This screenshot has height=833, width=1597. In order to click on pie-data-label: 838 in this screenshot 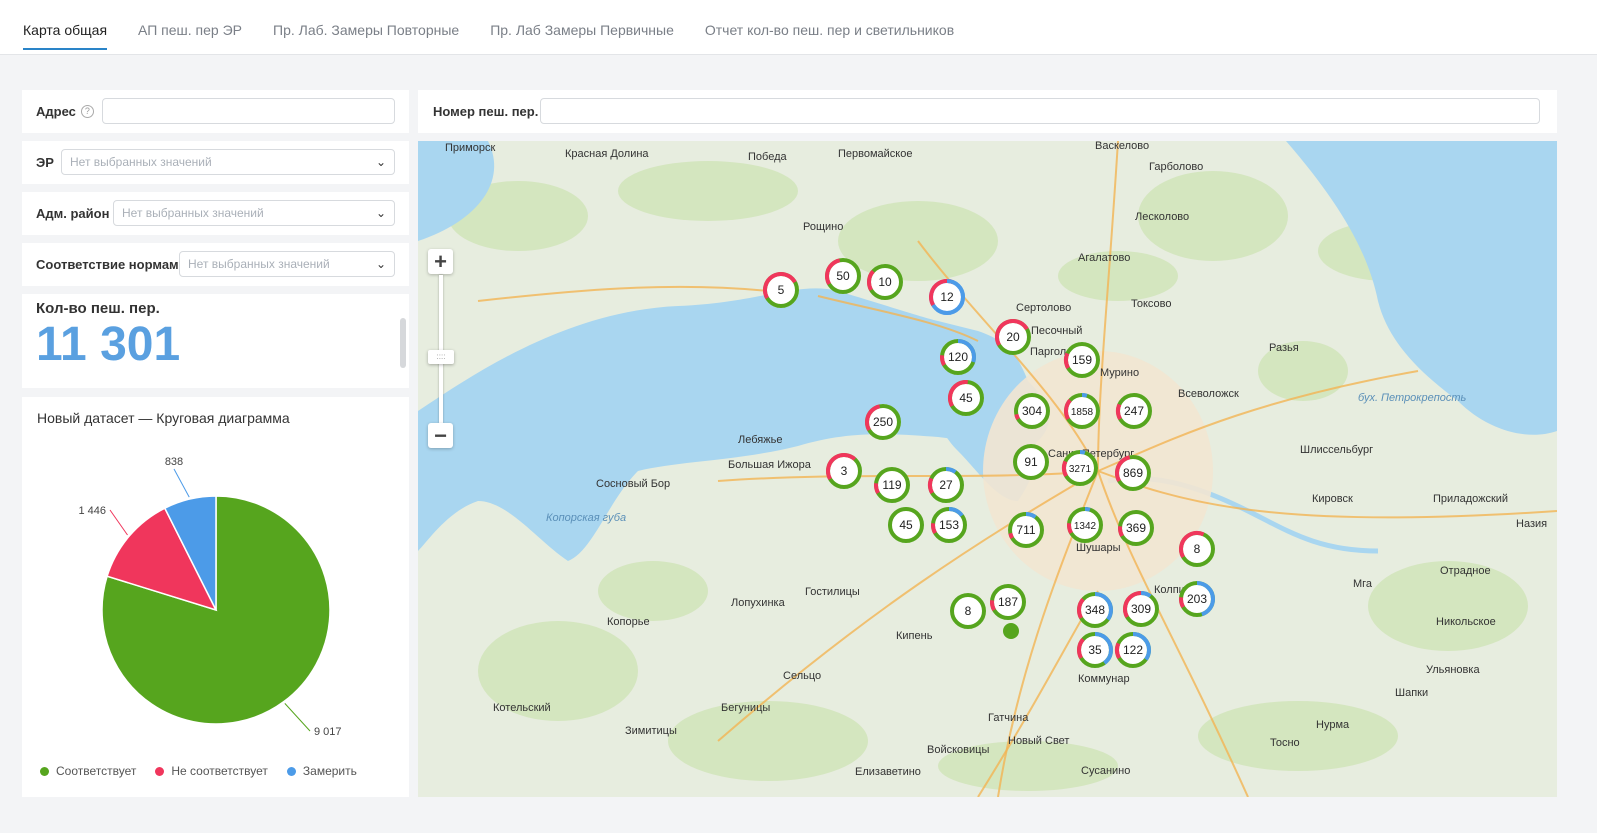, I will do `click(174, 462)`.